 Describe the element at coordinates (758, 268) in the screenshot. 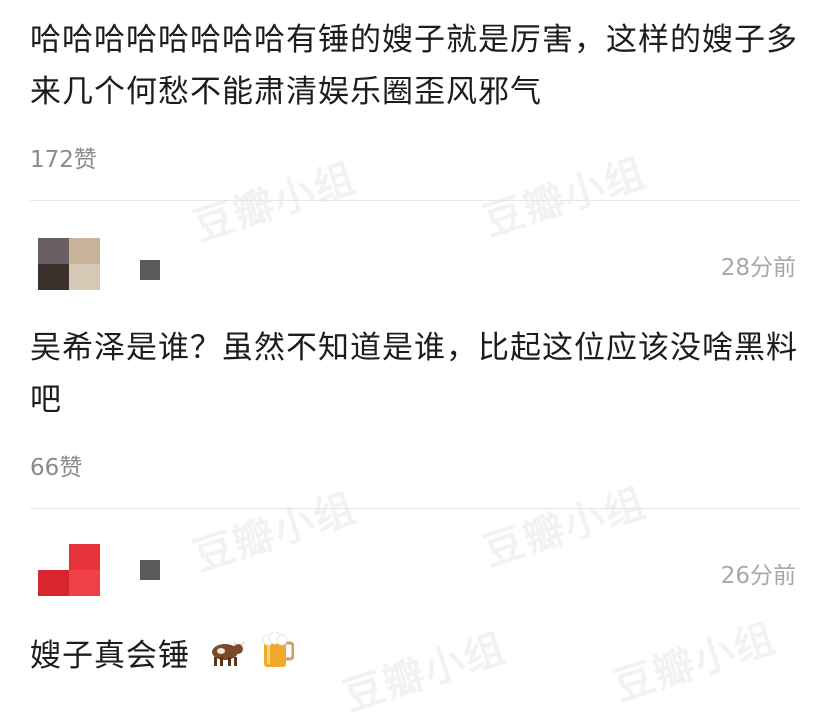

I see `comment-time: 28分前` at that location.